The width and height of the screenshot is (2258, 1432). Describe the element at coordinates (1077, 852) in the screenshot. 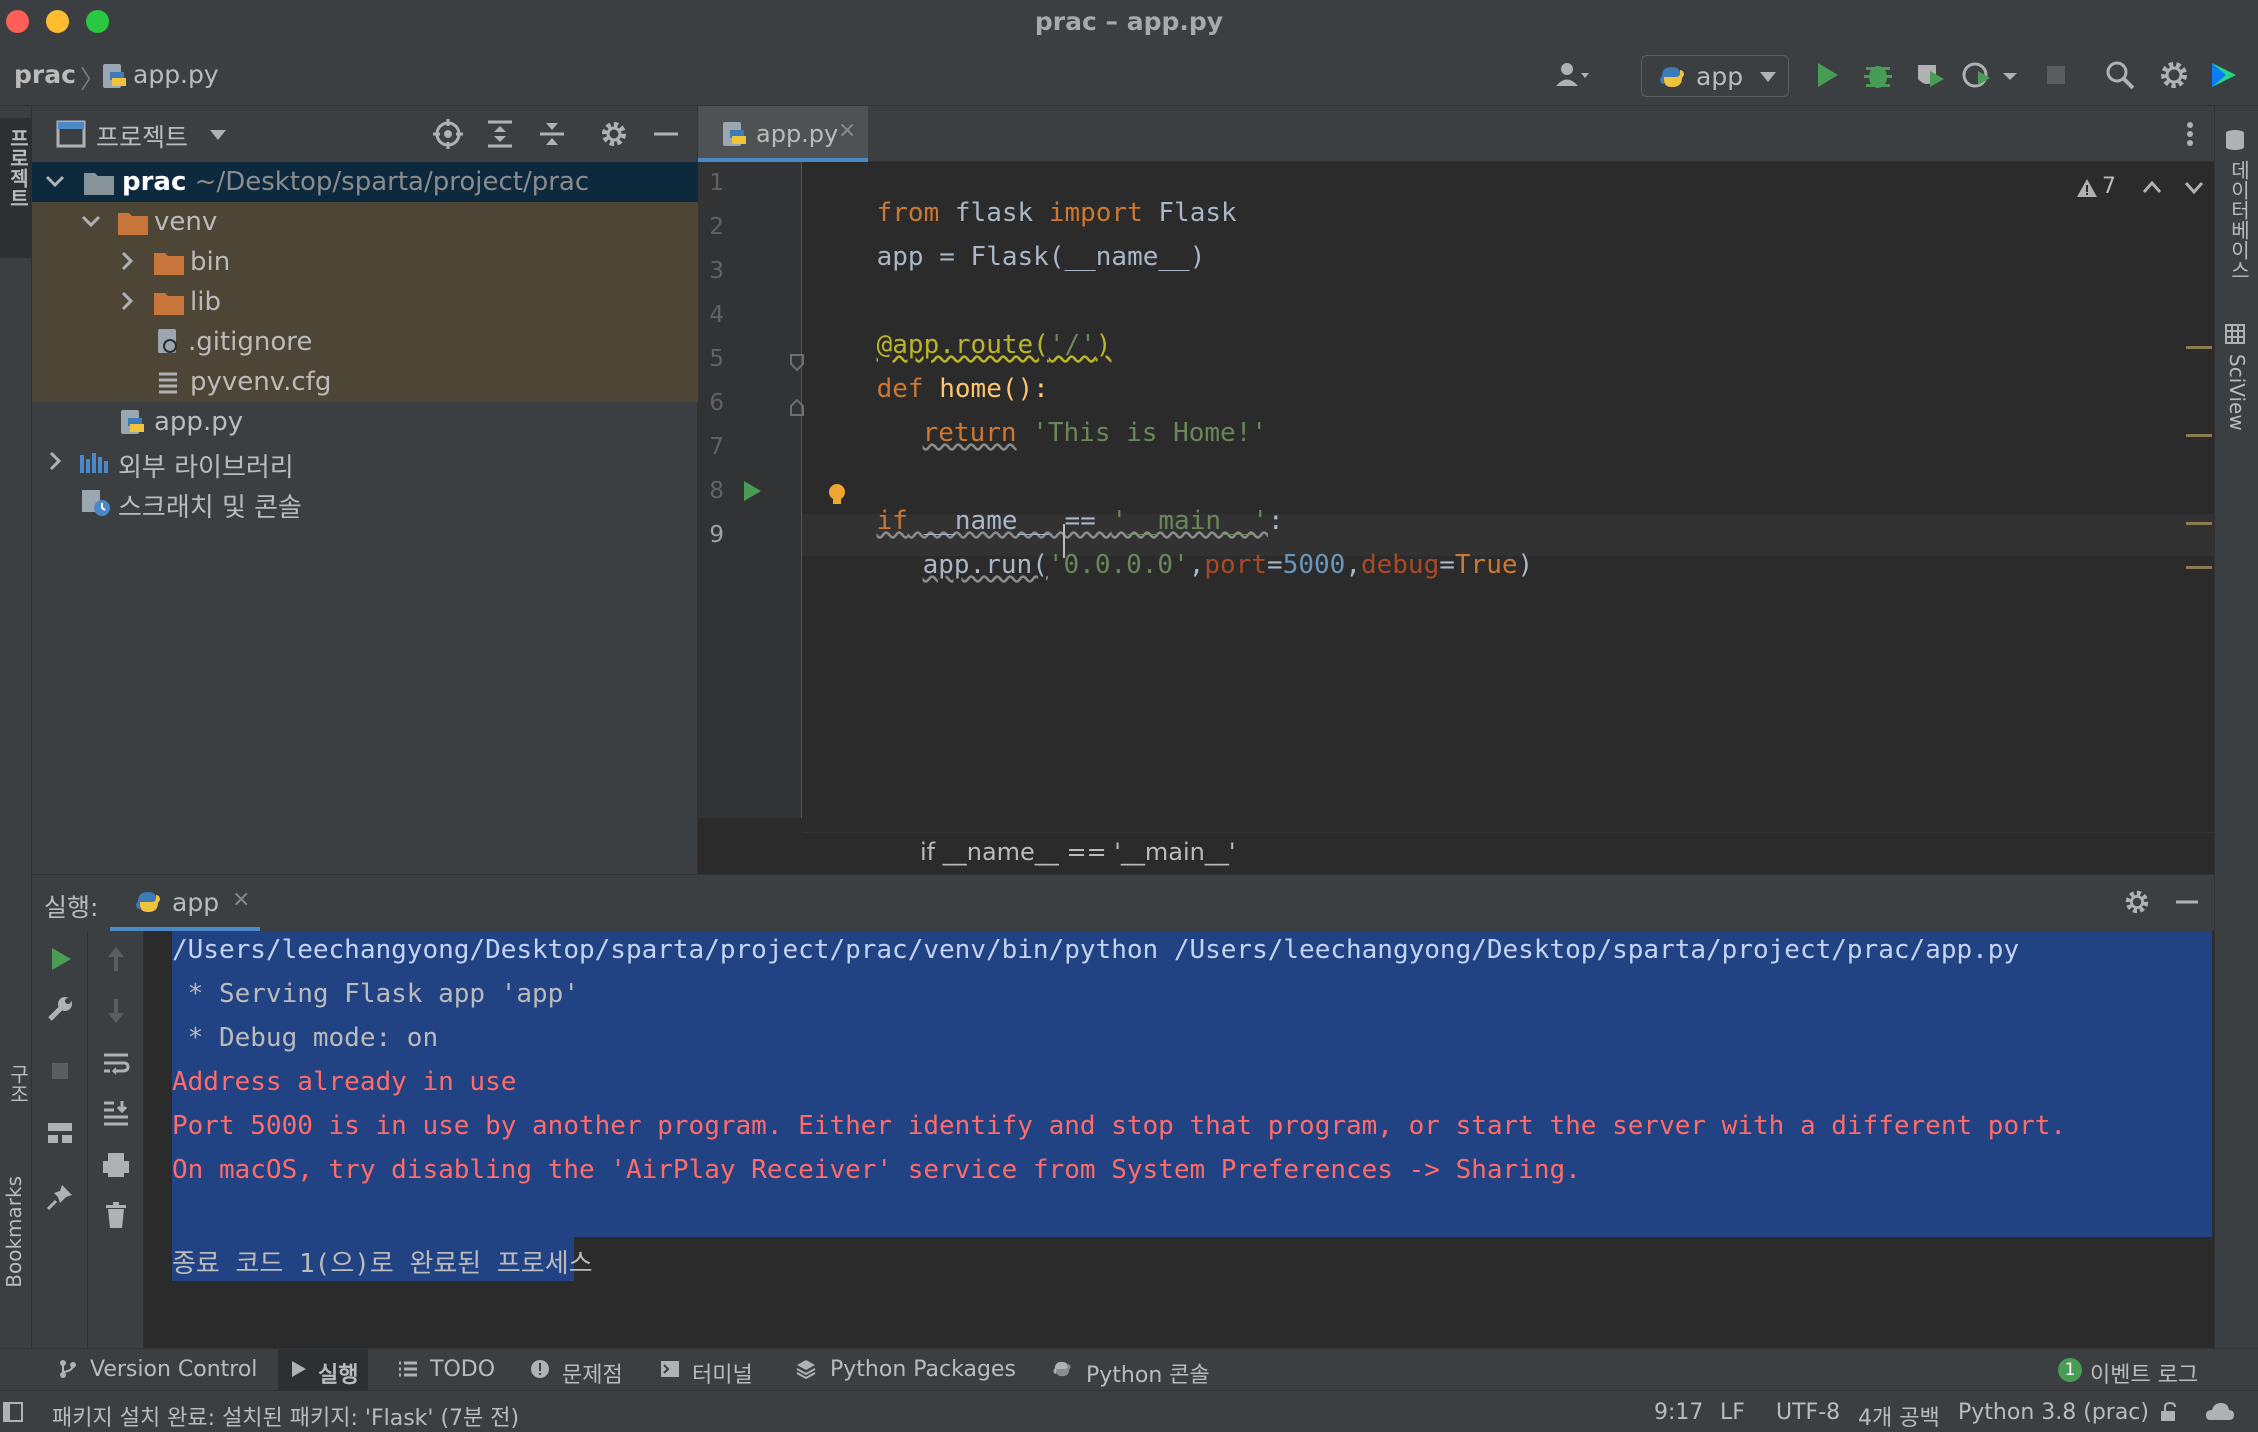

I see `code-breadcrumb: if __name__ == '__main__'` at that location.